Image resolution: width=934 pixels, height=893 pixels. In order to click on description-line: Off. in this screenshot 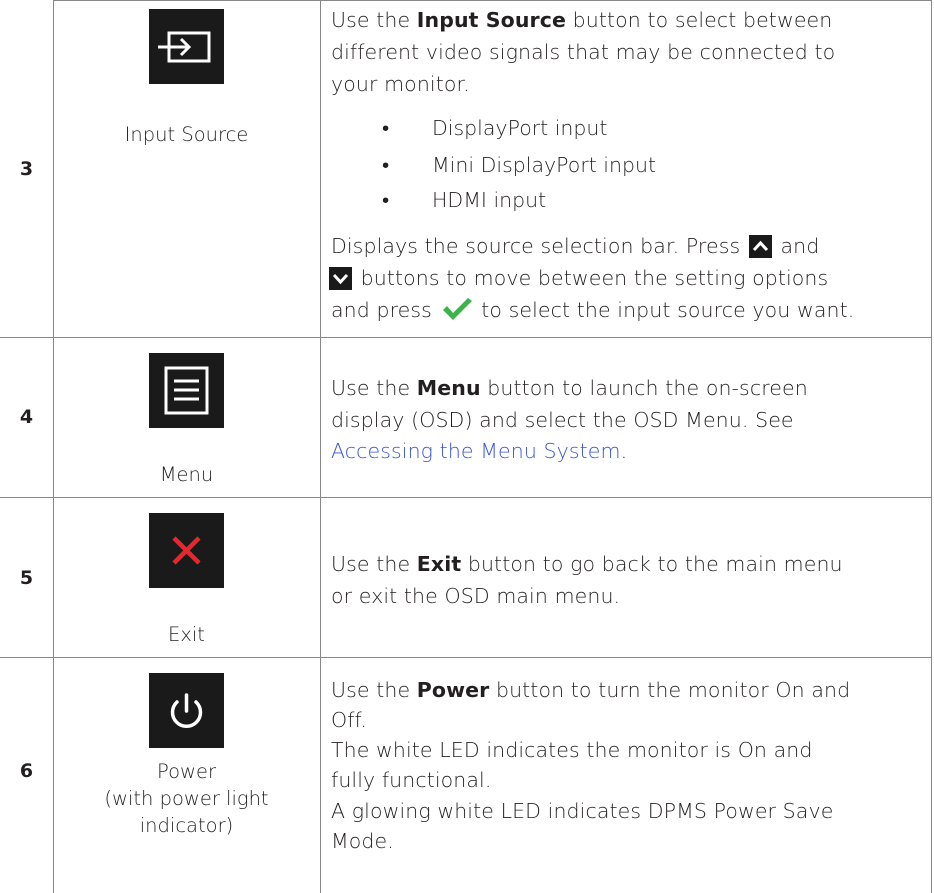, I will do `click(349, 720)`.